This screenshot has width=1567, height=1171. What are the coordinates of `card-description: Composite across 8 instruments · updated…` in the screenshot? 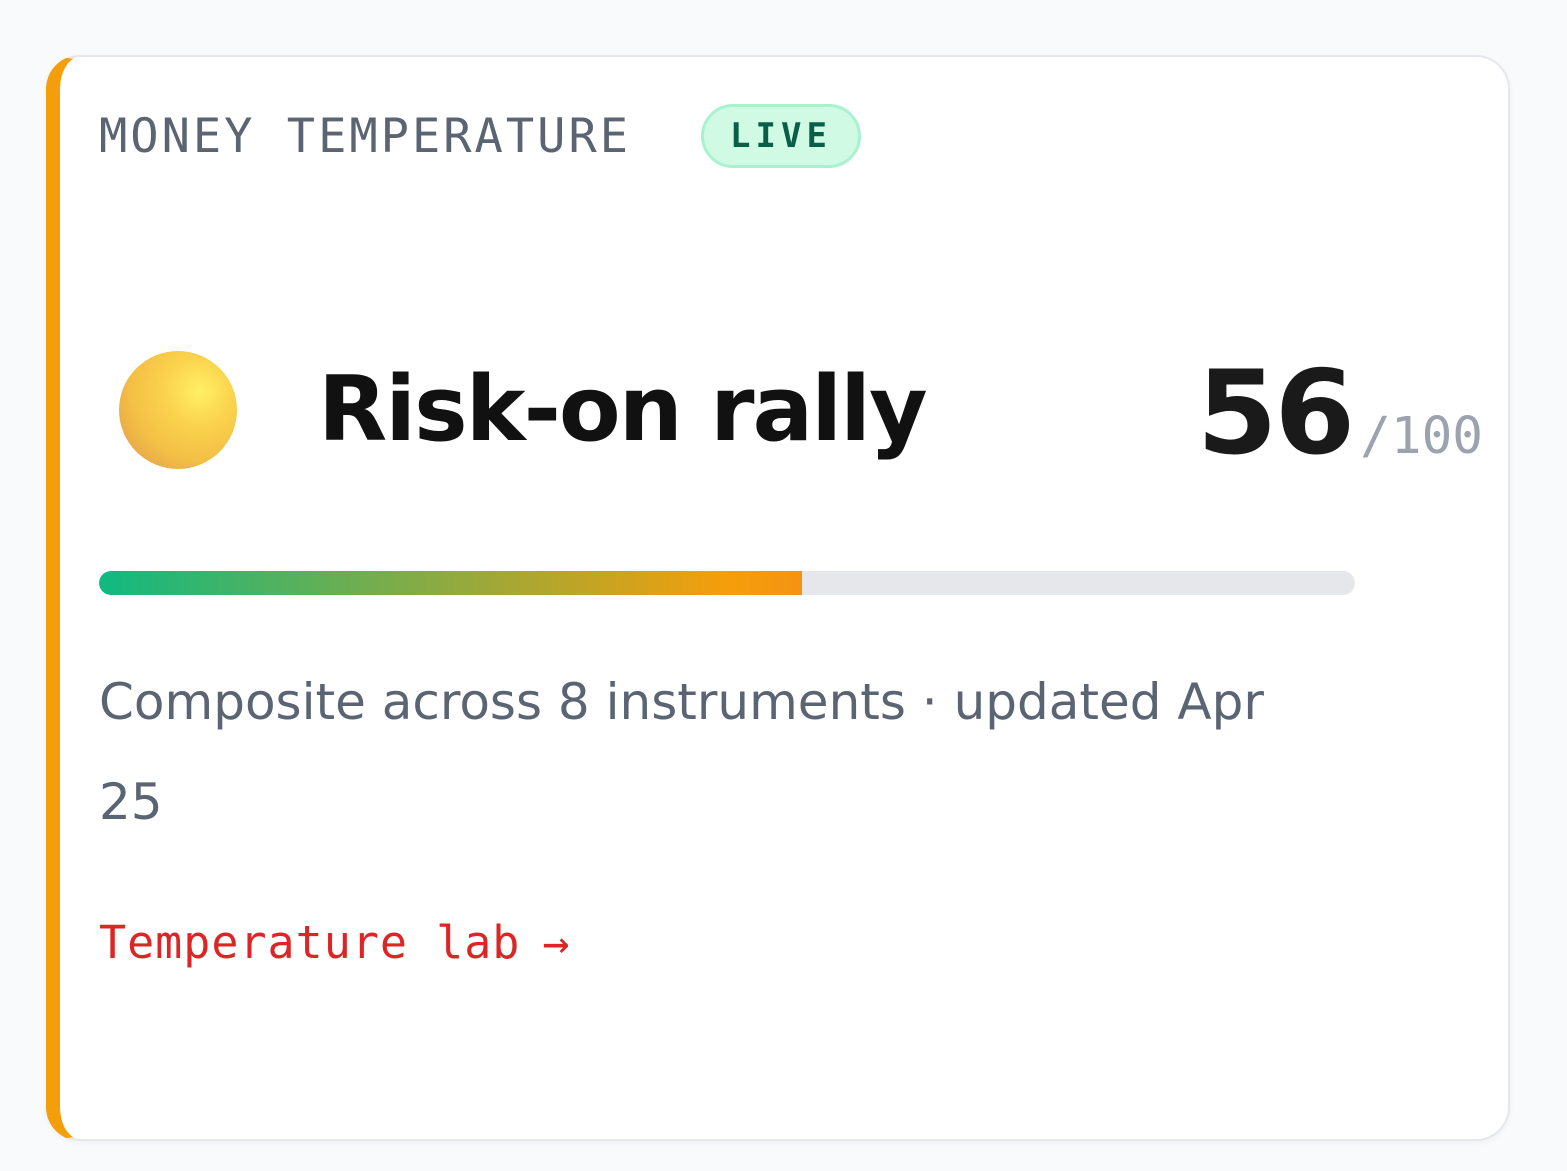 It's located at (681, 752).